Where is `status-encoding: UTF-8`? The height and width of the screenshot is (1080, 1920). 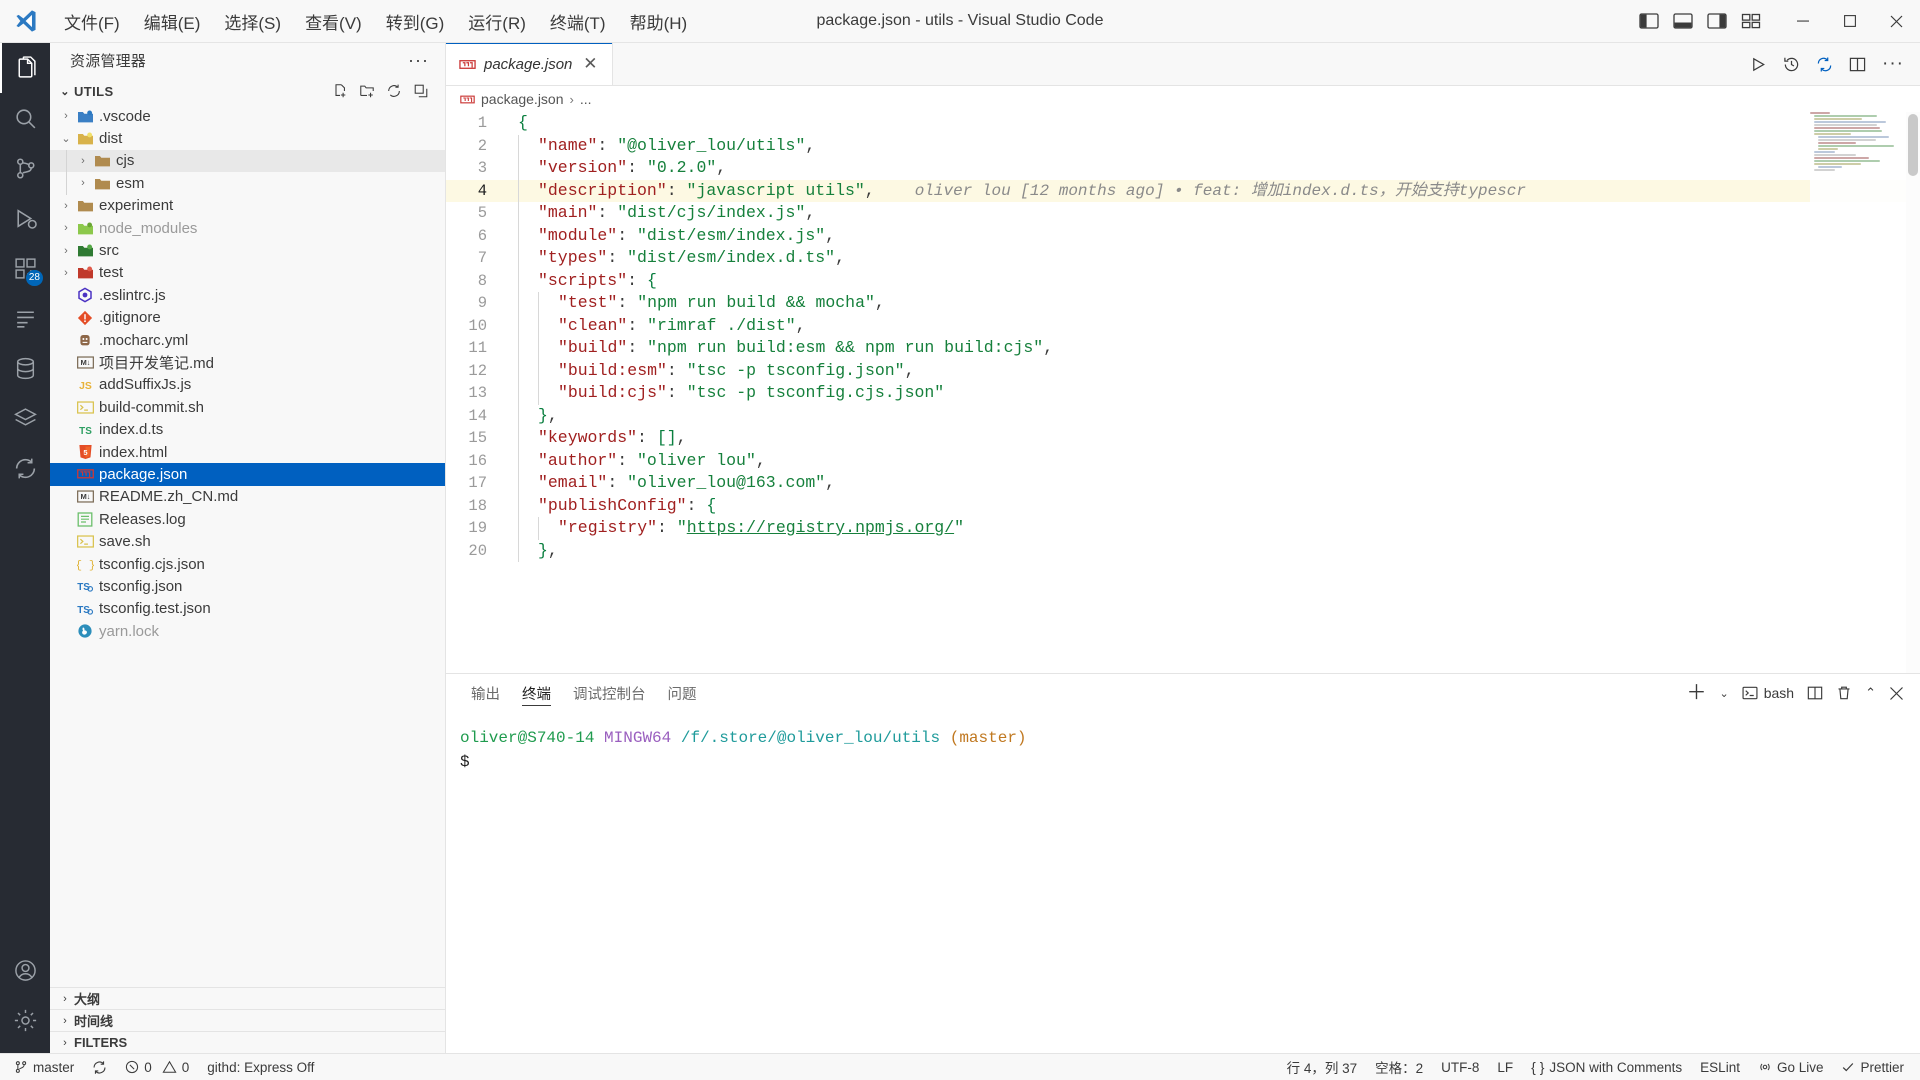
status-encoding: UTF-8 is located at coordinates (1460, 1067).